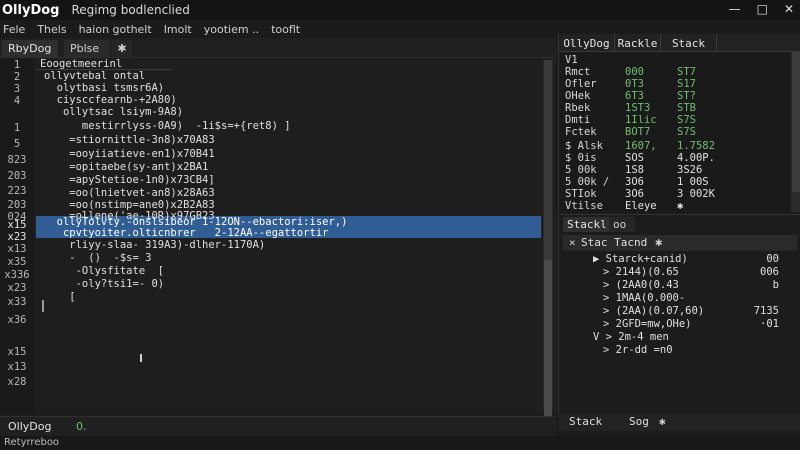  I want to click on register-name: 5 00k, so click(581, 170).